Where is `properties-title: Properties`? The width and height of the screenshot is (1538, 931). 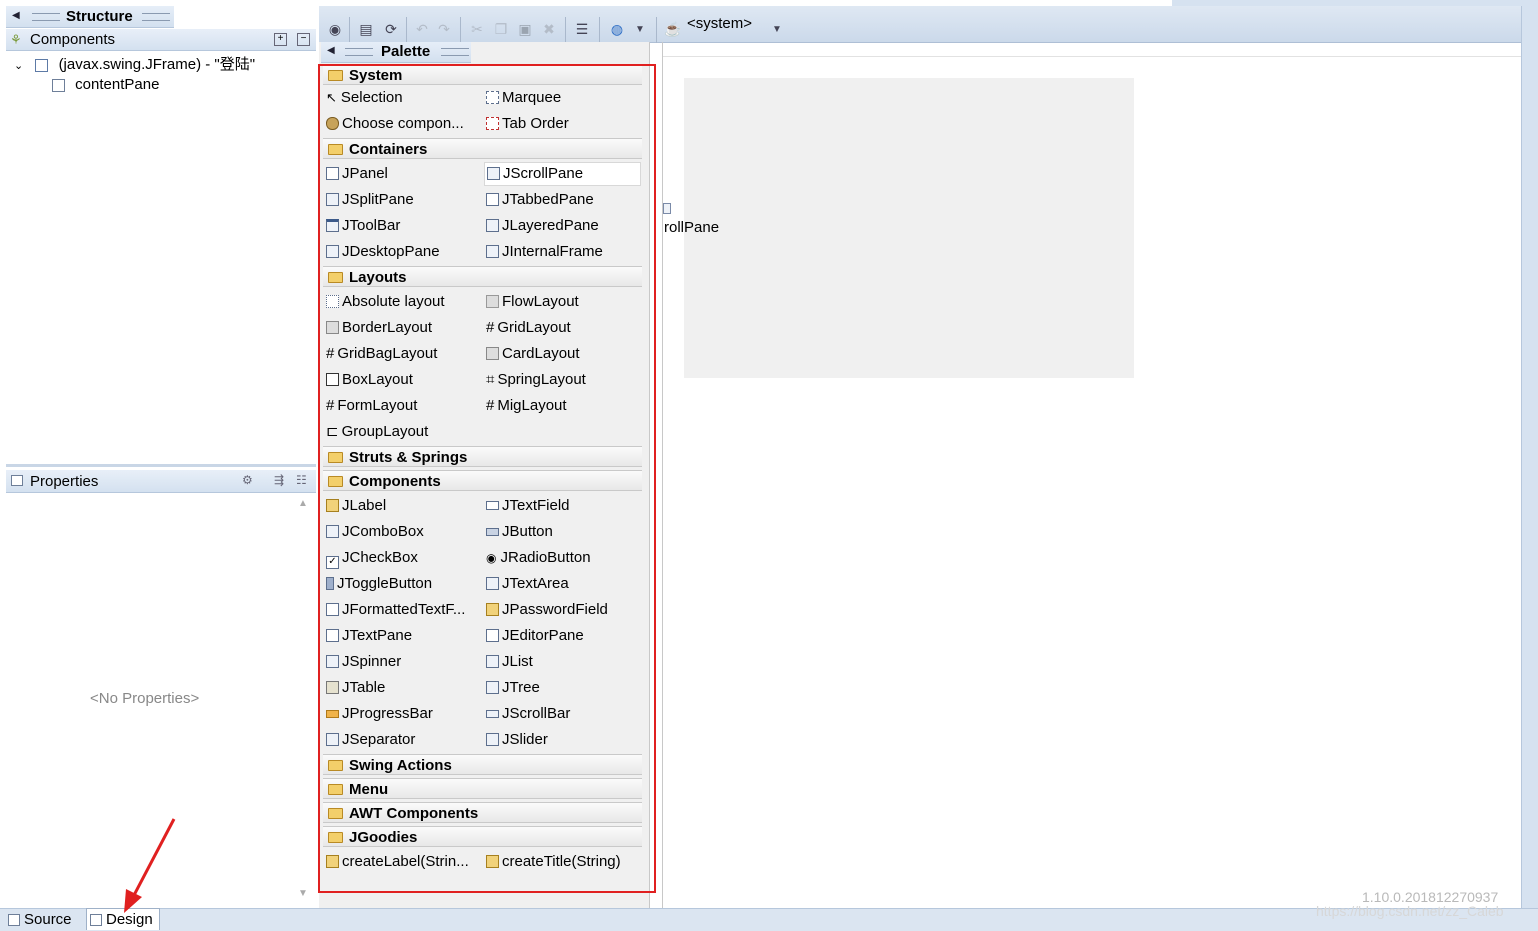
properties-title: Properties is located at coordinates (64, 481).